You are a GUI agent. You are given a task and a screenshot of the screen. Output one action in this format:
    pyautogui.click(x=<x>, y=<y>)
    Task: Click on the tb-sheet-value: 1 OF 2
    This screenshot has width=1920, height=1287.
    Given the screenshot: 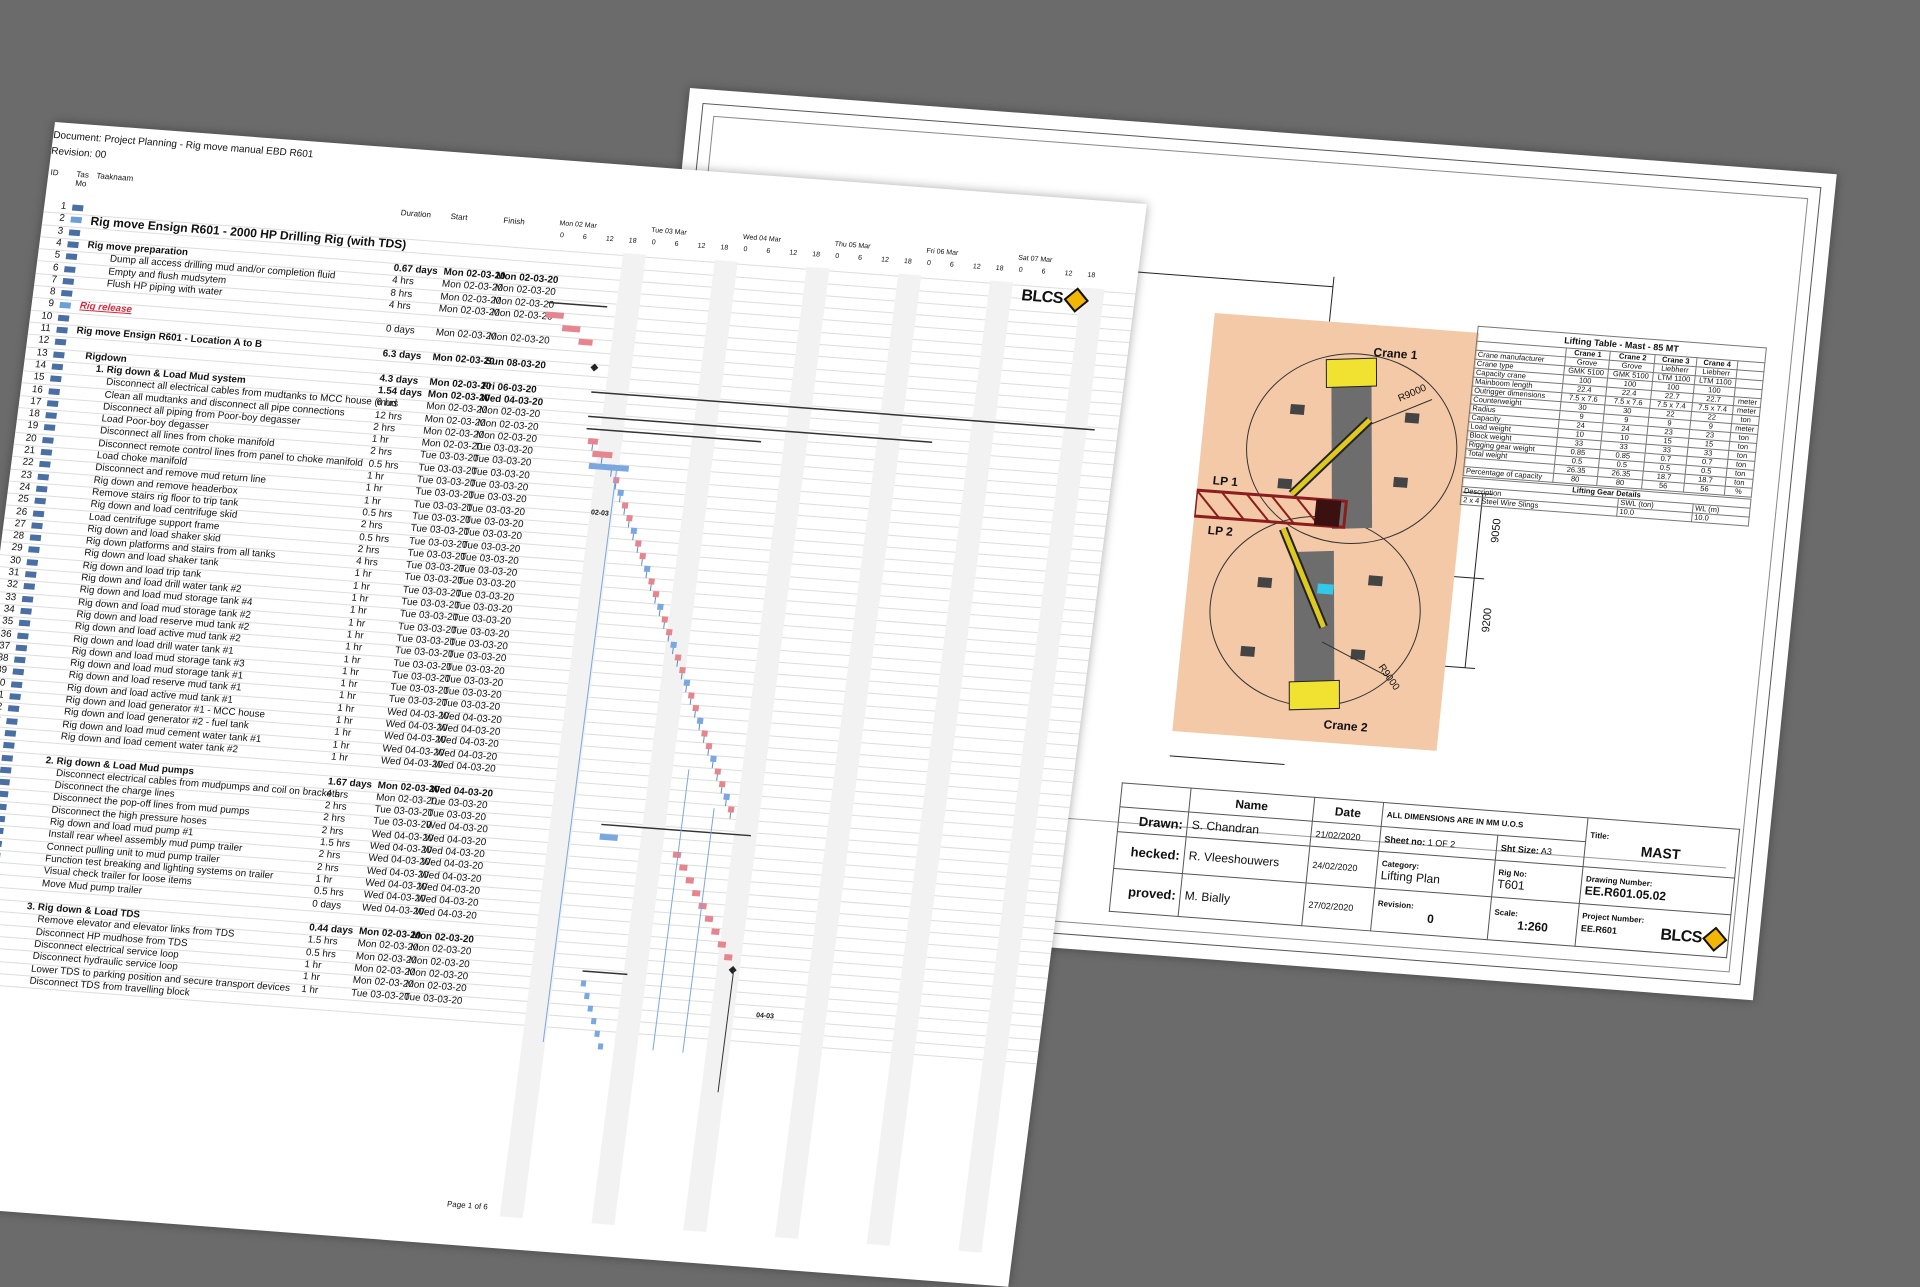 What is the action you would take?
    pyautogui.click(x=1441, y=843)
    